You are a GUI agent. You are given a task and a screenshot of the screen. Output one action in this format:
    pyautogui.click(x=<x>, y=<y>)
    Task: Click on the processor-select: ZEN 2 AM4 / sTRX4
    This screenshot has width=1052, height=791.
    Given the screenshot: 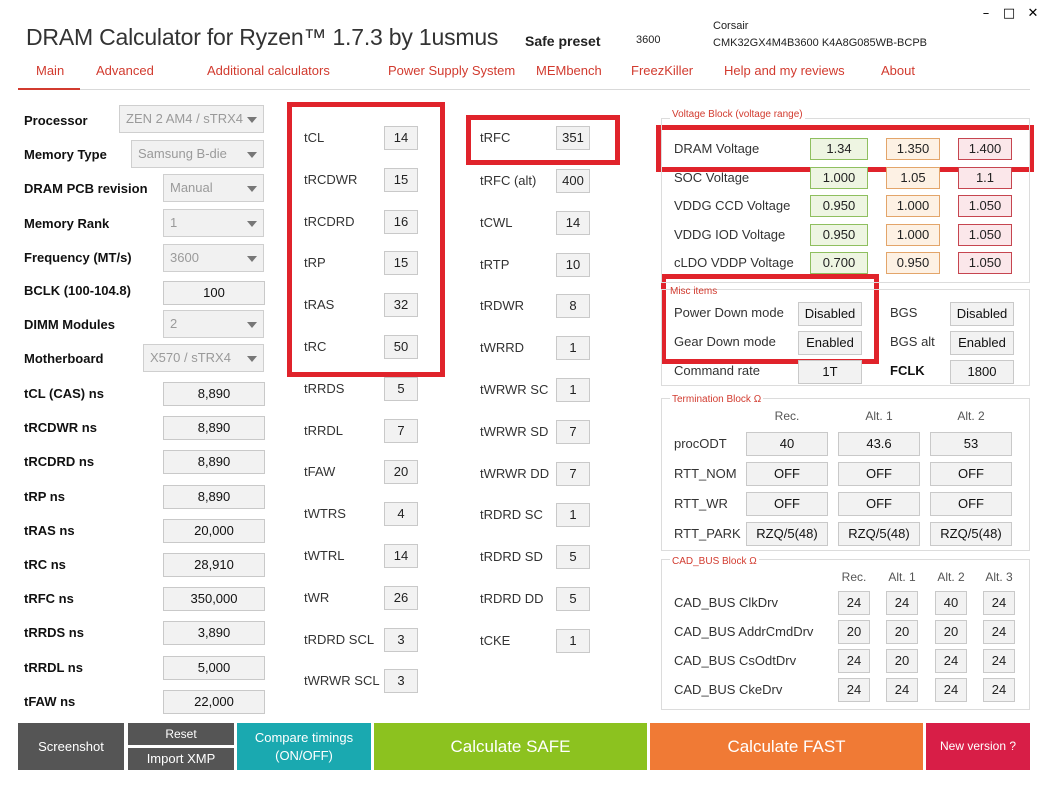 What is the action you would take?
    pyautogui.click(x=191, y=119)
    